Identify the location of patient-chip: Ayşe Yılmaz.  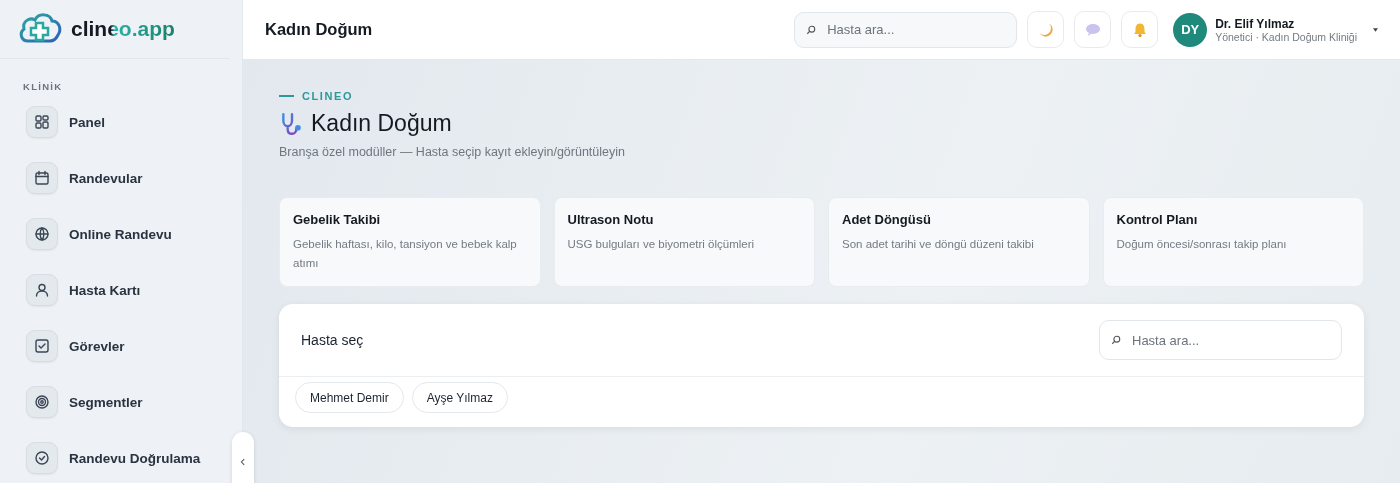
(459, 397).